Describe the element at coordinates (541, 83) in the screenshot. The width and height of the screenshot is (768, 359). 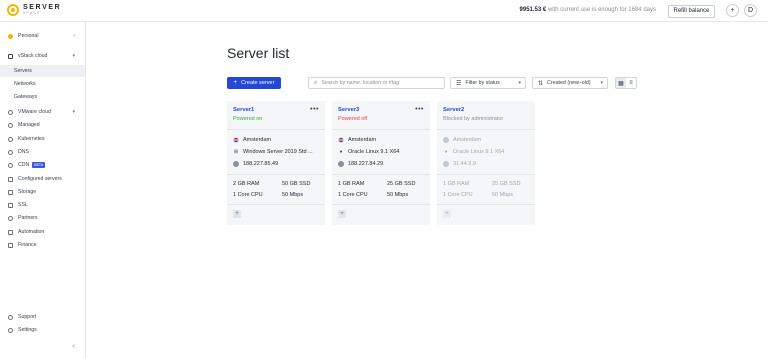
I see `sort-icon: ⇅` at that location.